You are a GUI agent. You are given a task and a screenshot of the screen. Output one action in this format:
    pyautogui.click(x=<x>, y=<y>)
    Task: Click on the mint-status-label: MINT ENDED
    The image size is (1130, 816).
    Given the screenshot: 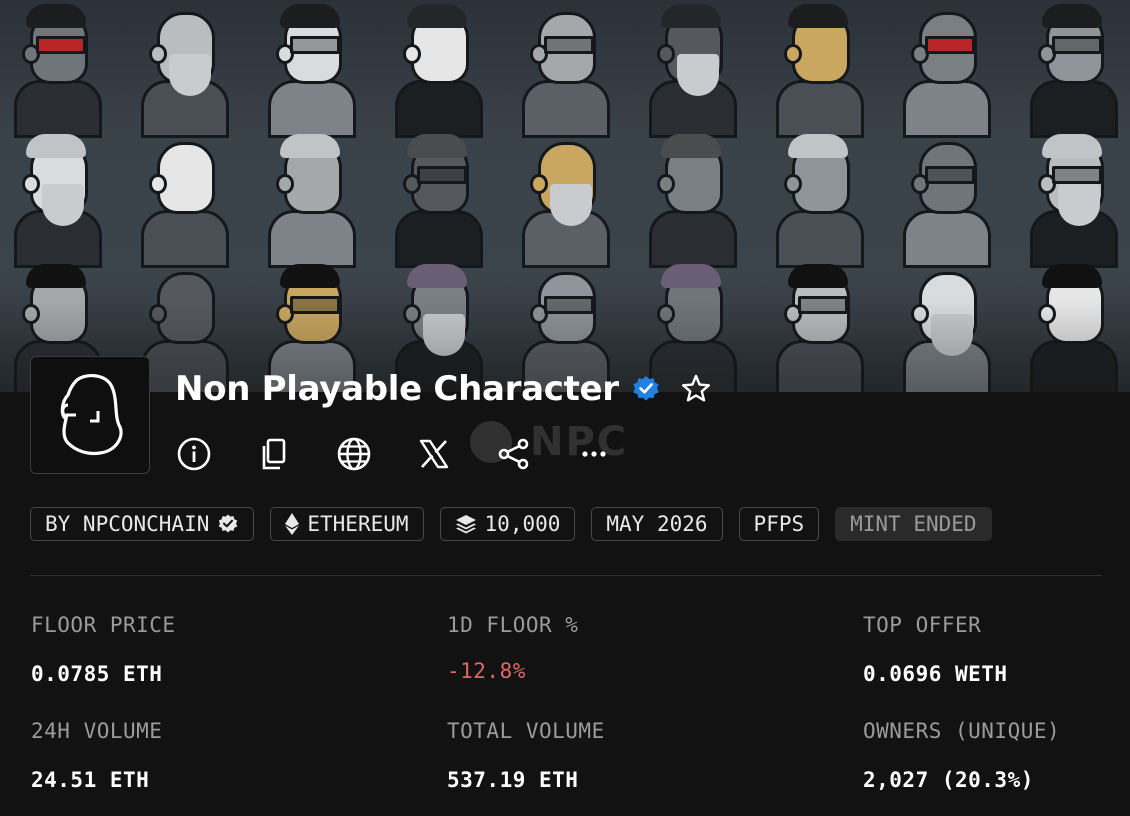 What is the action you would take?
    pyautogui.click(x=913, y=524)
    